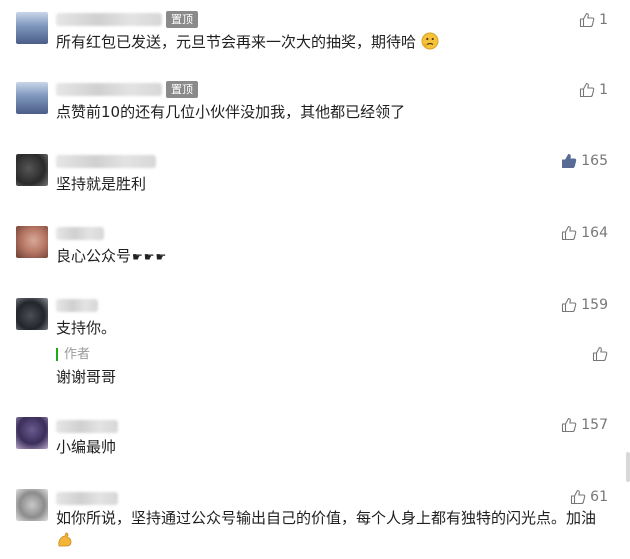 The width and height of the screenshot is (630, 559). Describe the element at coordinates (86, 377) in the screenshot. I see `author-reply-text: 谢谢哥哥` at that location.